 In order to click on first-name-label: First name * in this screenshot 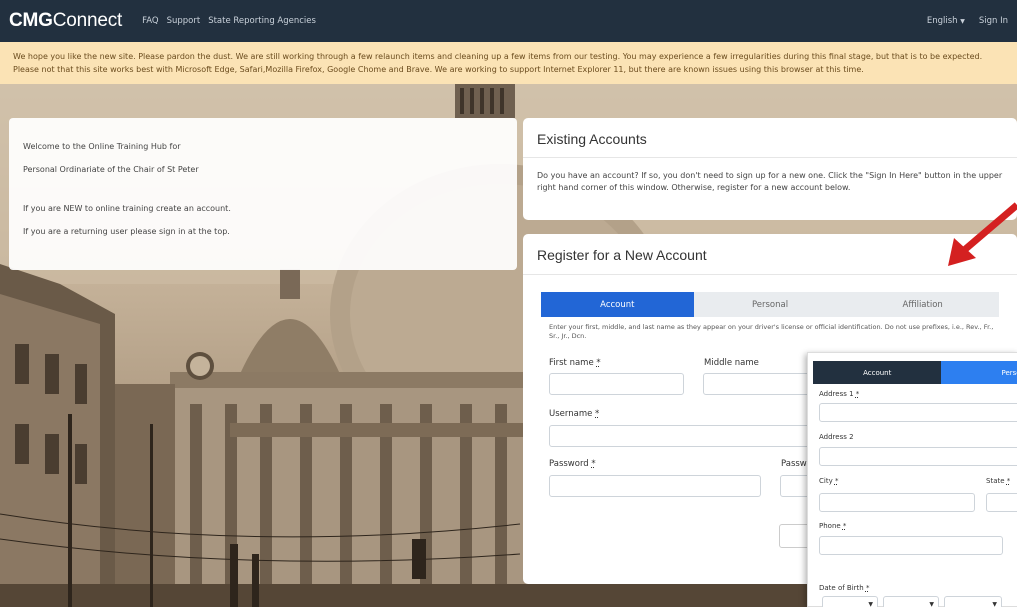, I will do `click(575, 363)`.